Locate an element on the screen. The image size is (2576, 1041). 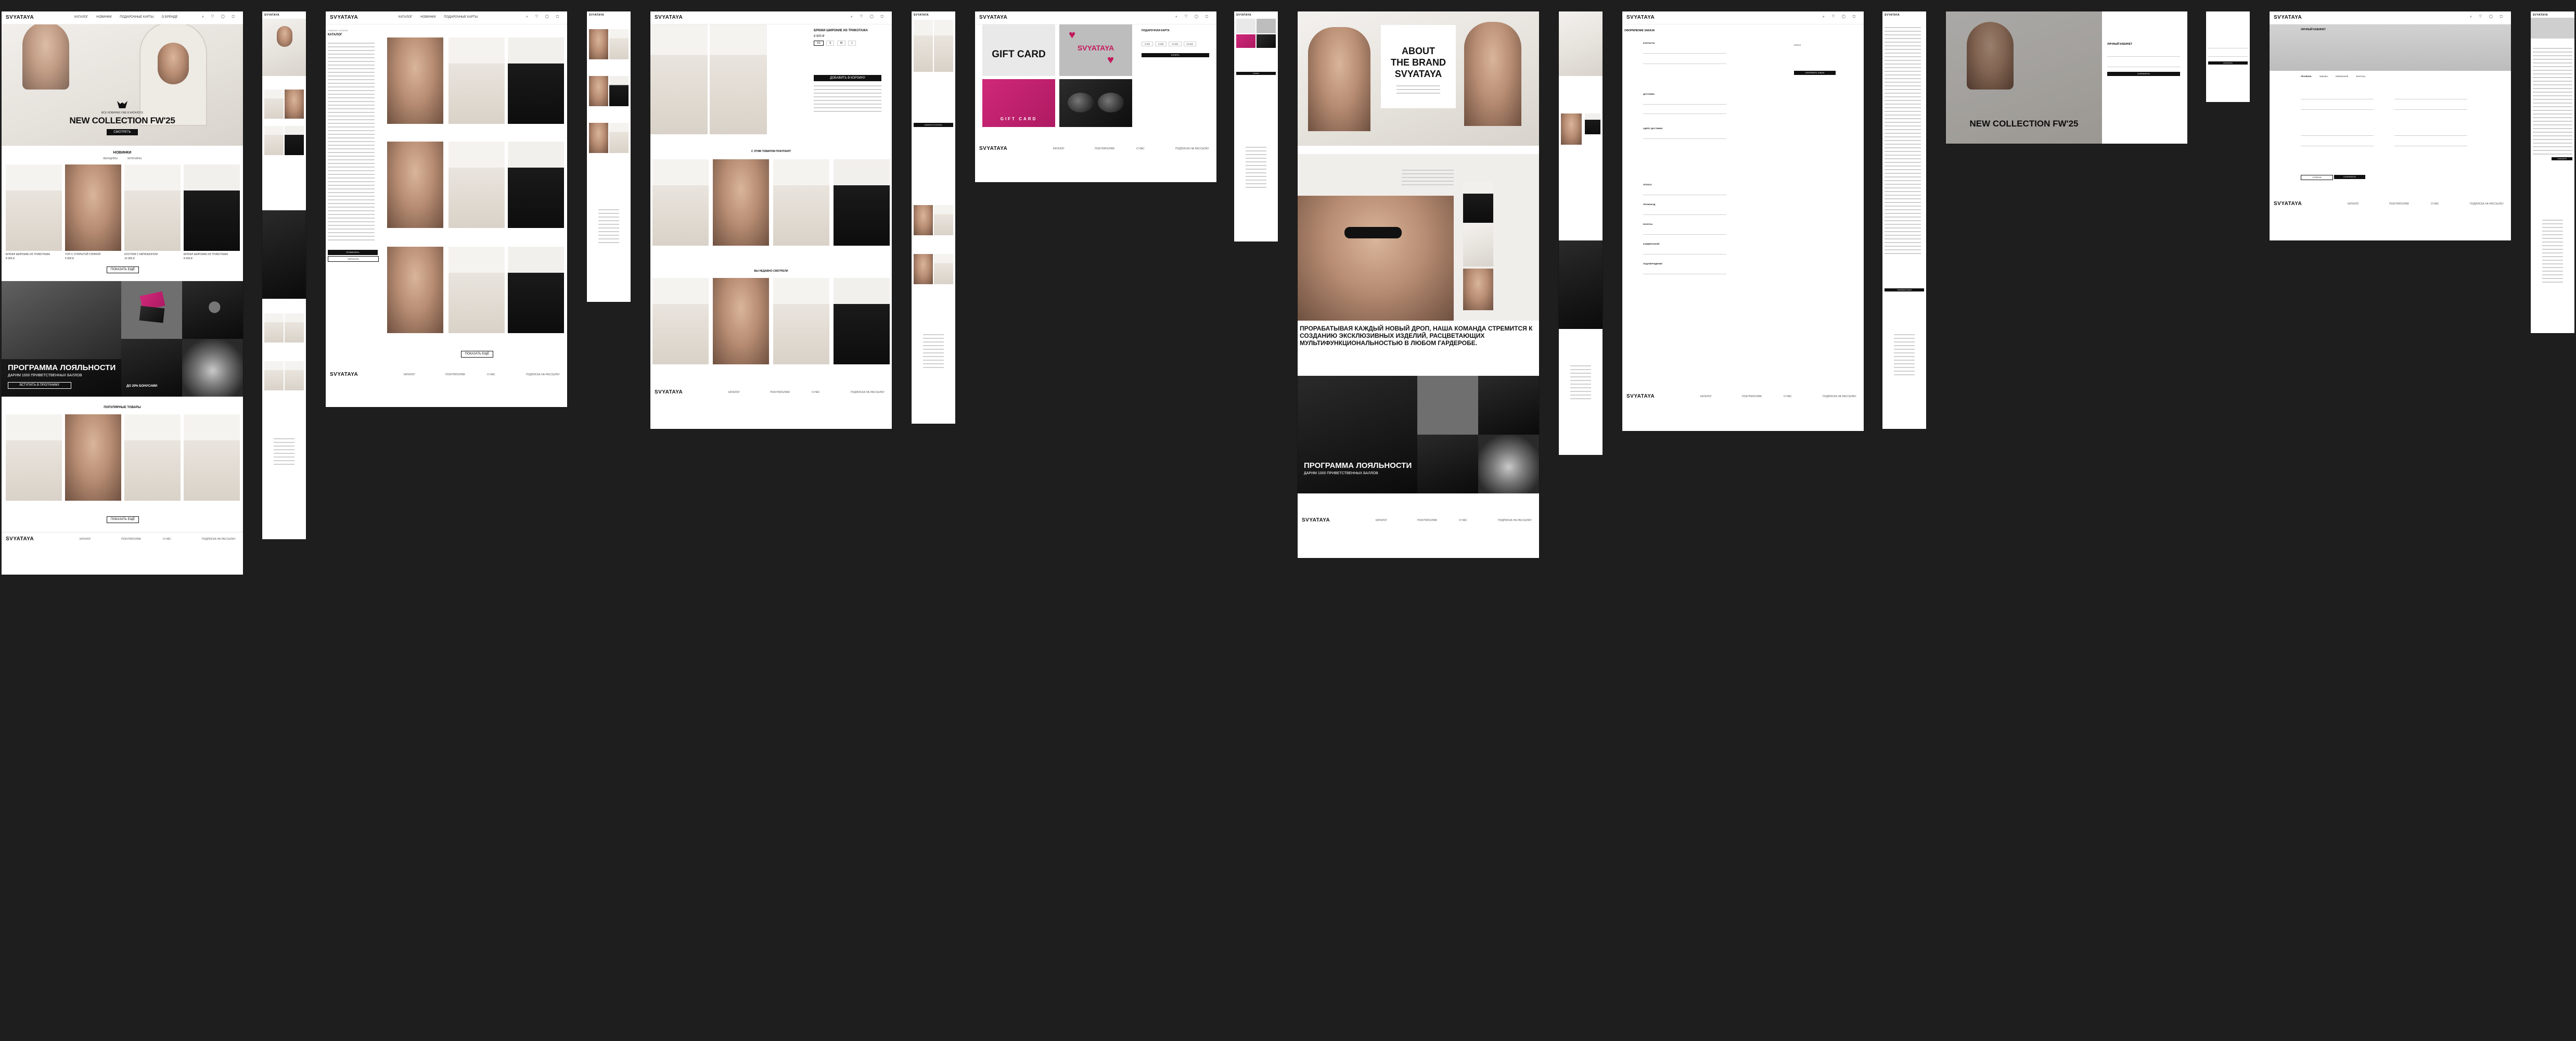
filter-reset-button: СБРОСИТЬ is located at coordinates (353, 259).